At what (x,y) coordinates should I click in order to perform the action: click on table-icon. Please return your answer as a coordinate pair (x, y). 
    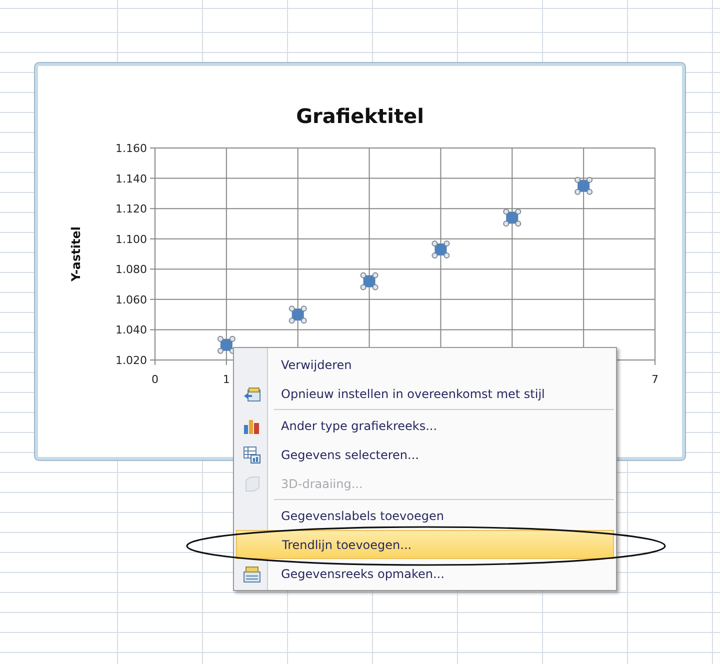
    Looking at the image, I should click on (251, 455).